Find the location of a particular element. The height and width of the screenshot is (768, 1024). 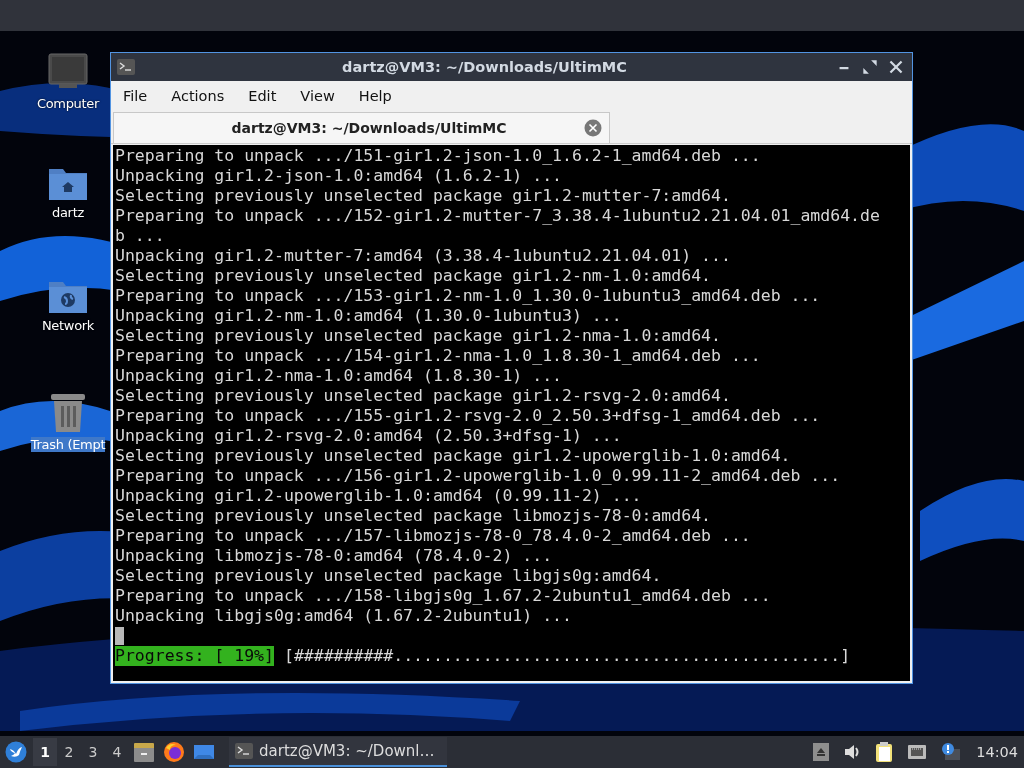

workspace-button: 3 is located at coordinates (93, 752).